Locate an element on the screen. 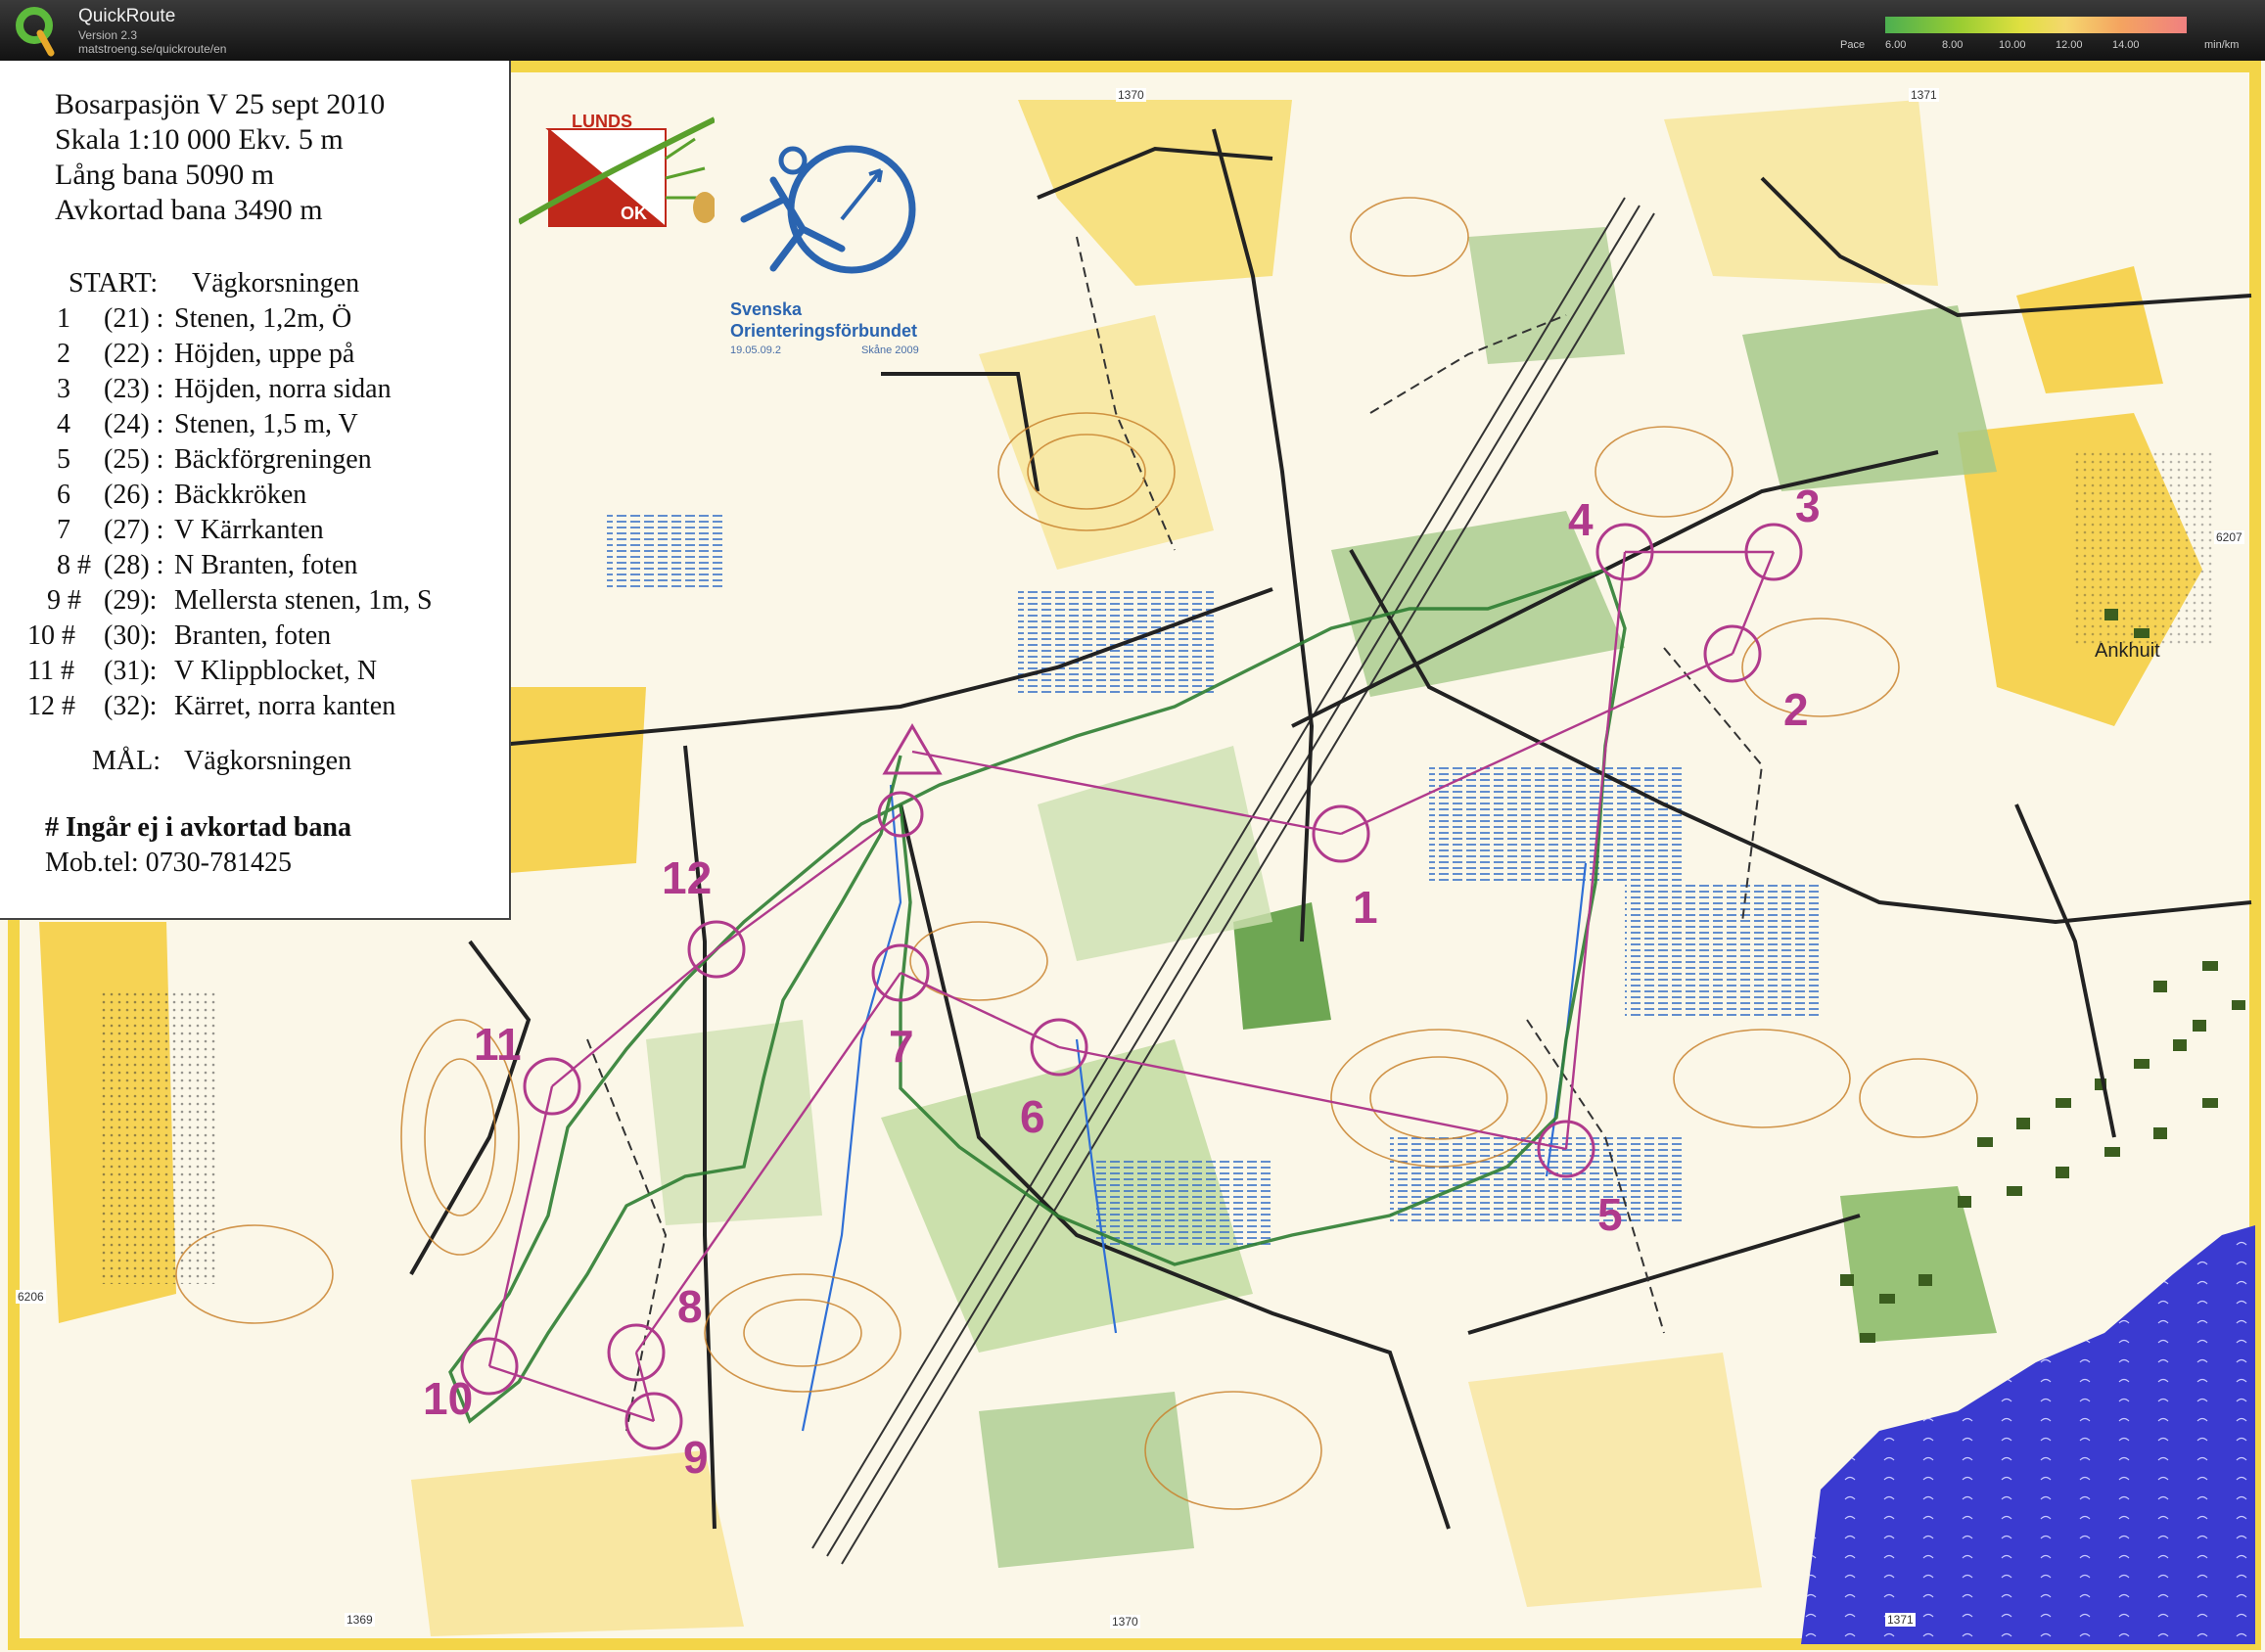 The image size is (2265, 1652). control-description: N Branten, foten is located at coordinates (266, 565).